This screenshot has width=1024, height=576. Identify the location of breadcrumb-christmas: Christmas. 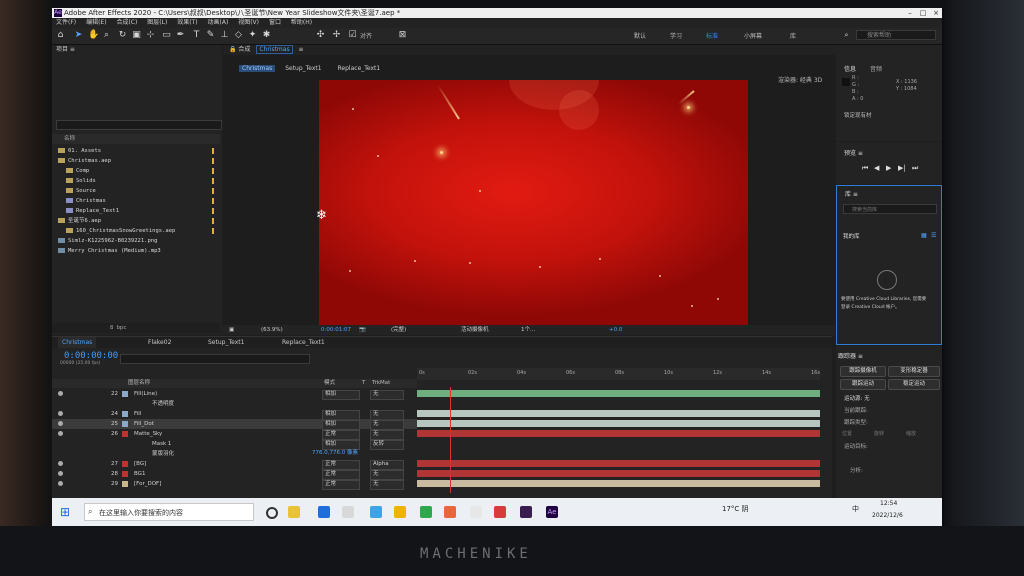
(257, 68).